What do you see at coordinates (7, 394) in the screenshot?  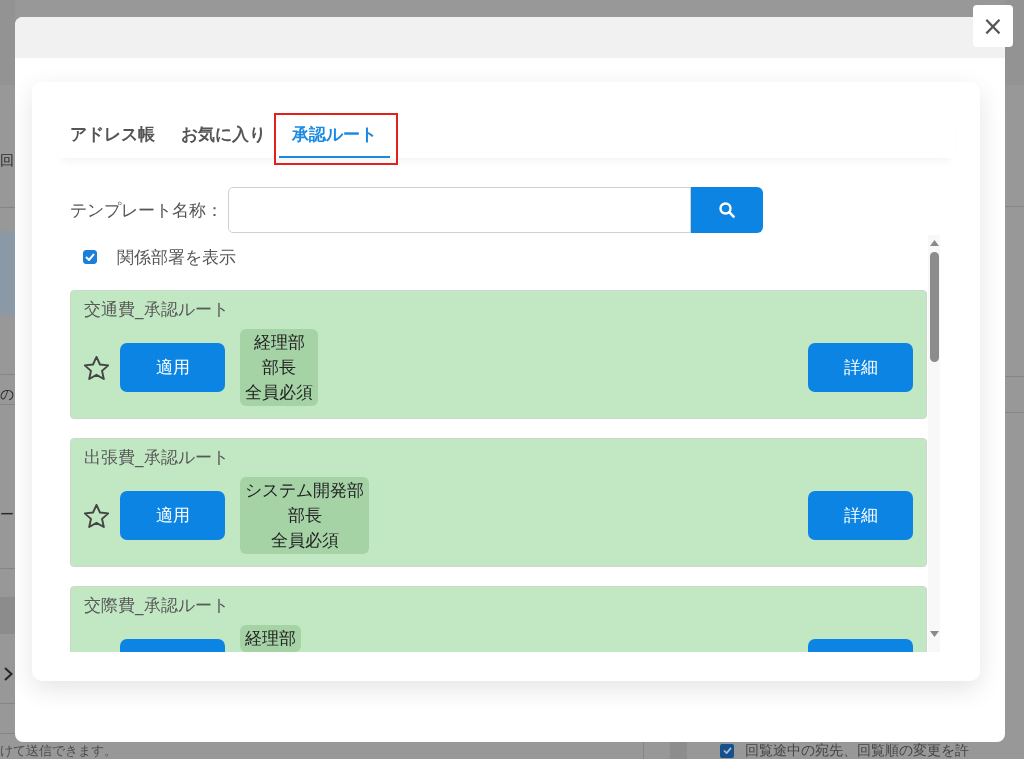 I see `background-text: の` at bounding box center [7, 394].